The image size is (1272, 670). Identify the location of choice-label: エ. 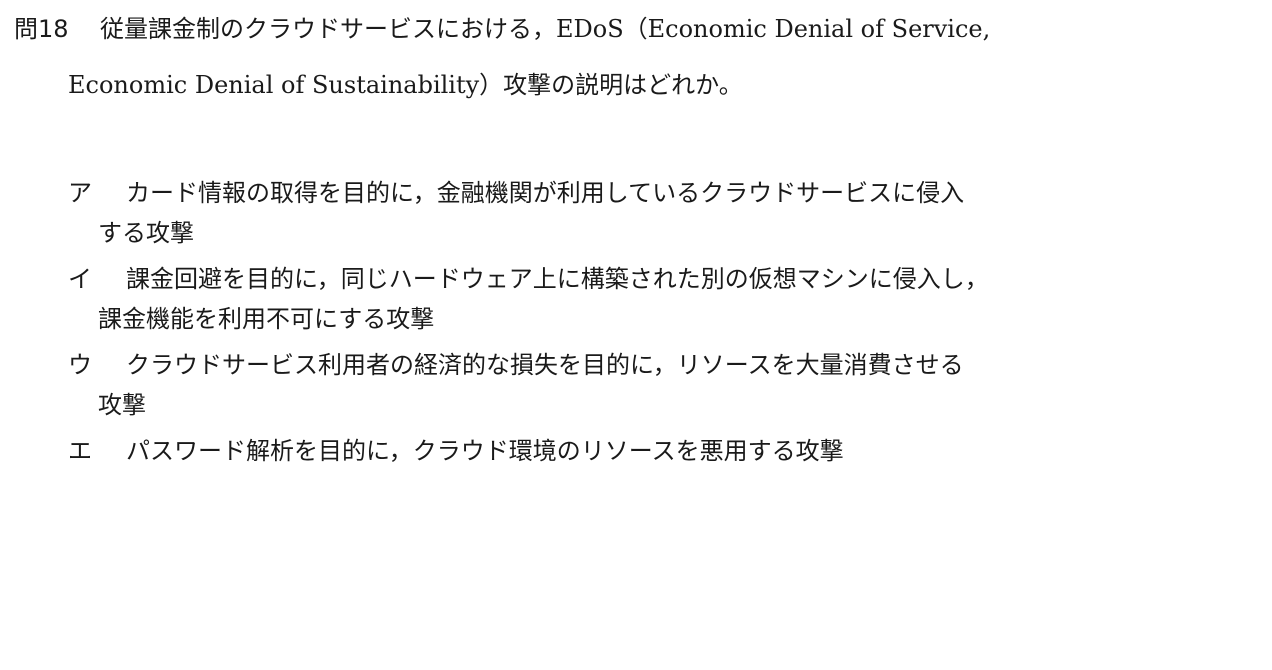
(80, 451).